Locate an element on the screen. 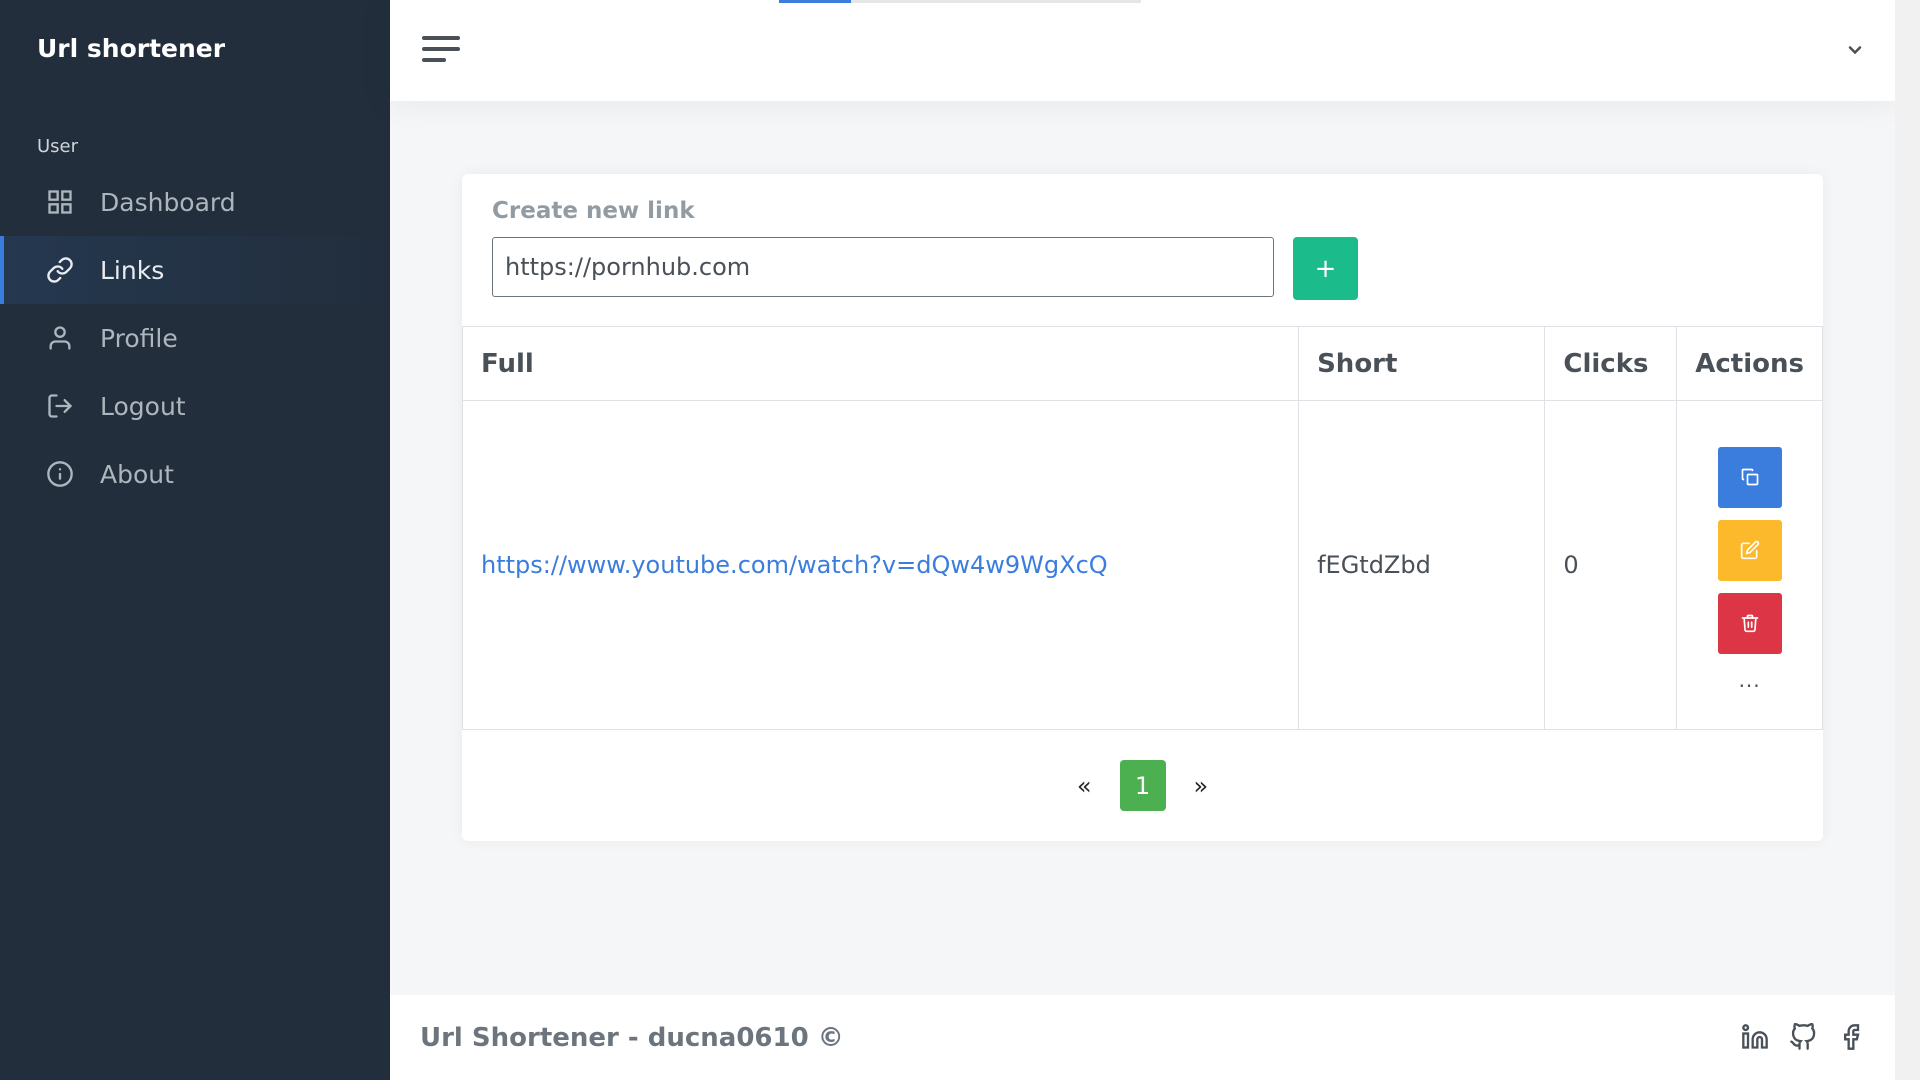 The width and height of the screenshot is (1920, 1080). sidebar-item-profile: Profile is located at coordinates (195, 338).